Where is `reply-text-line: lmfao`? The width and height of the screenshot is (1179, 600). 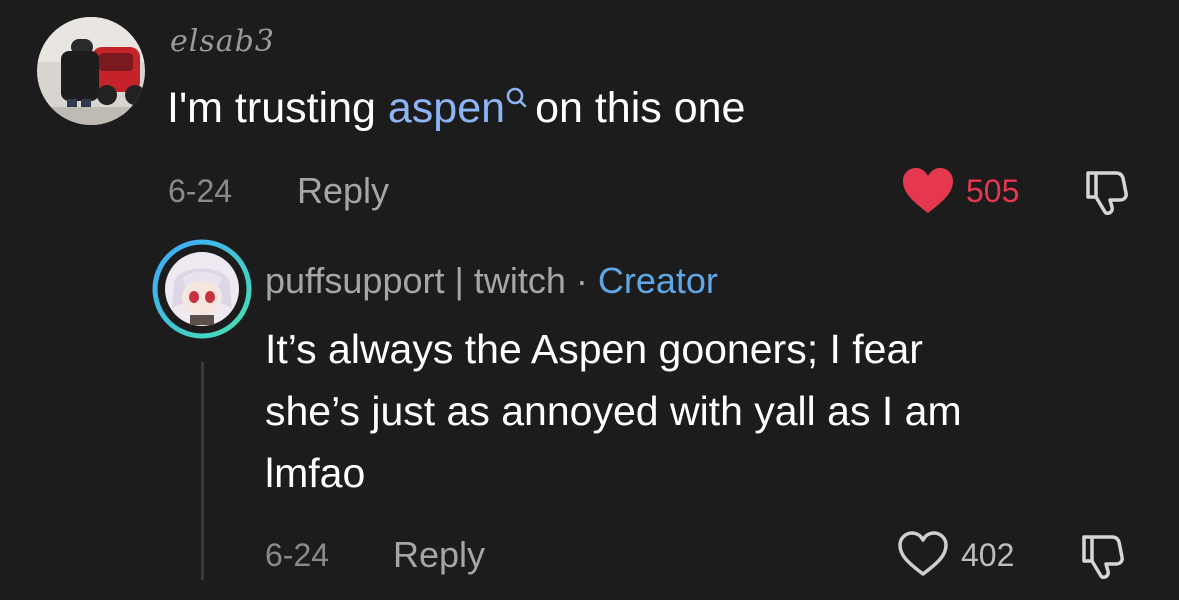
reply-text-line: lmfao is located at coordinates (315, 473).